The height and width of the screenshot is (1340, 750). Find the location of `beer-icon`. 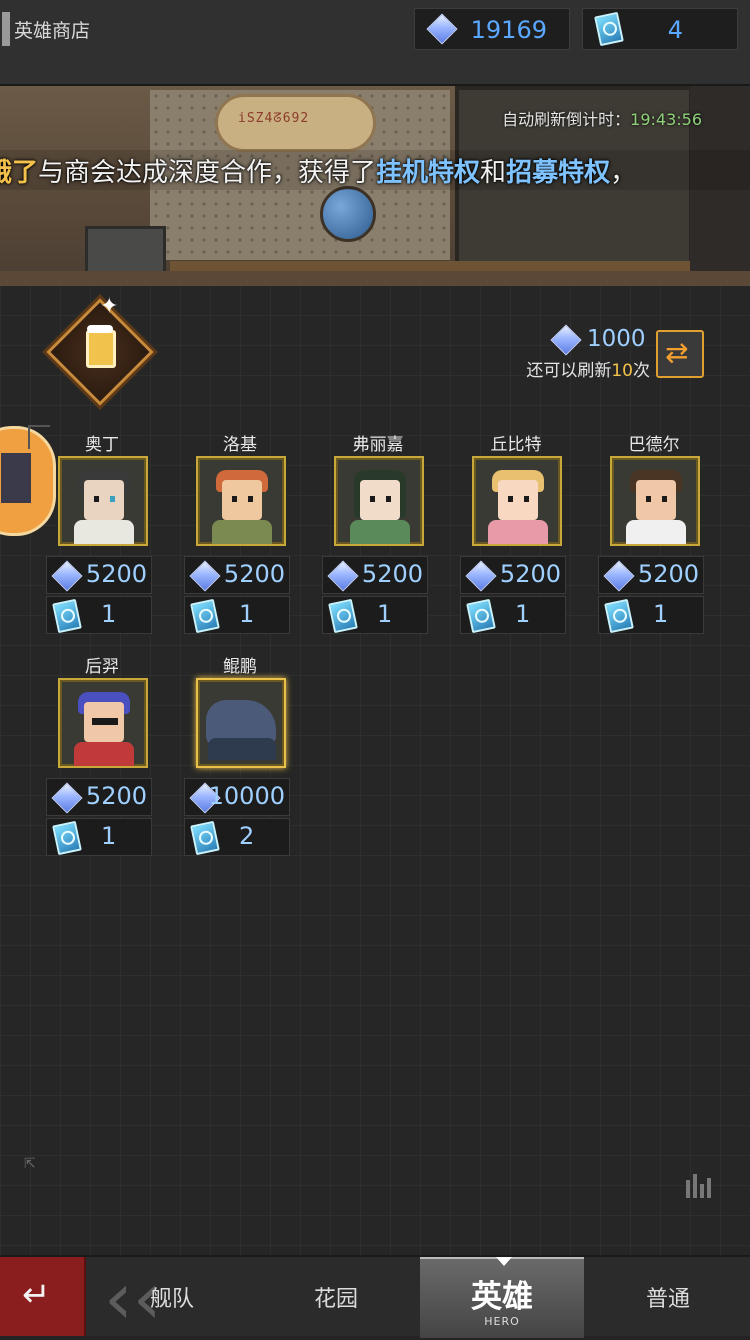

beer-icon is located at coordinates (101, 346).